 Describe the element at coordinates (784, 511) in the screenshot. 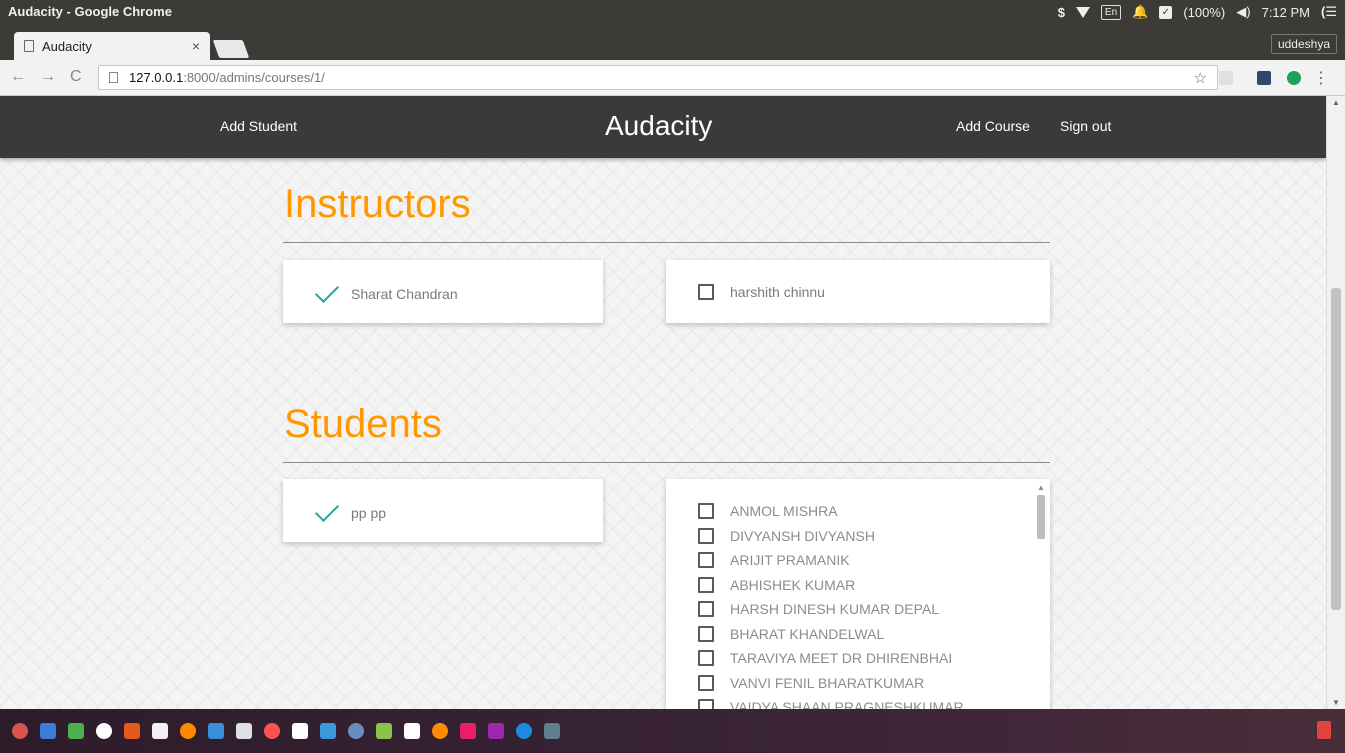

I see `student-name: ANMOL MISHRA` at that location.